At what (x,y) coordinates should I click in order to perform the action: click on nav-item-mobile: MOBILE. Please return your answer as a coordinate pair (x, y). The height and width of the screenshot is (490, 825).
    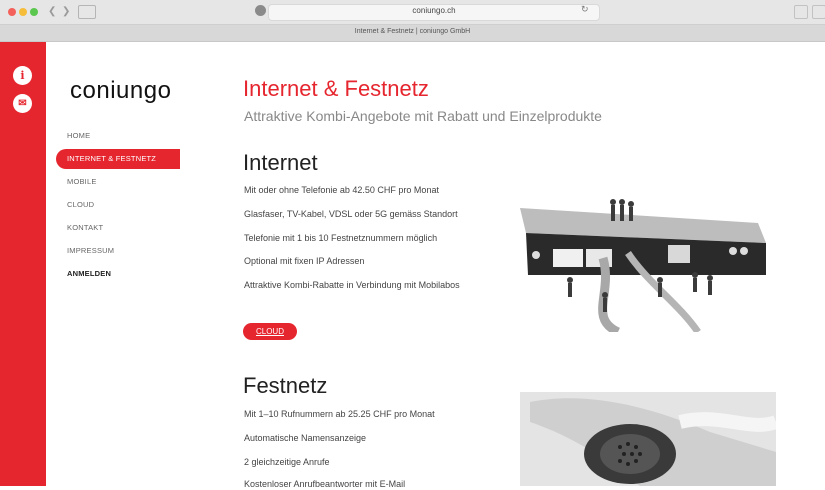
    Looking at the image, I should click on (118, 182).